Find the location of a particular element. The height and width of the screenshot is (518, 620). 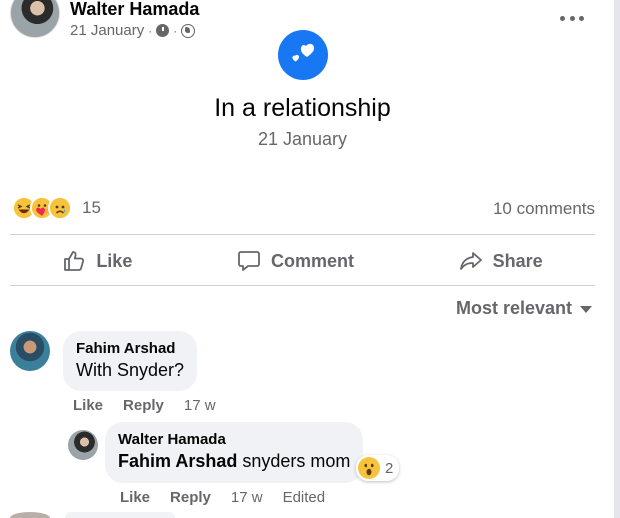

comment-time: 17 w is located at coordinates (200, 405).